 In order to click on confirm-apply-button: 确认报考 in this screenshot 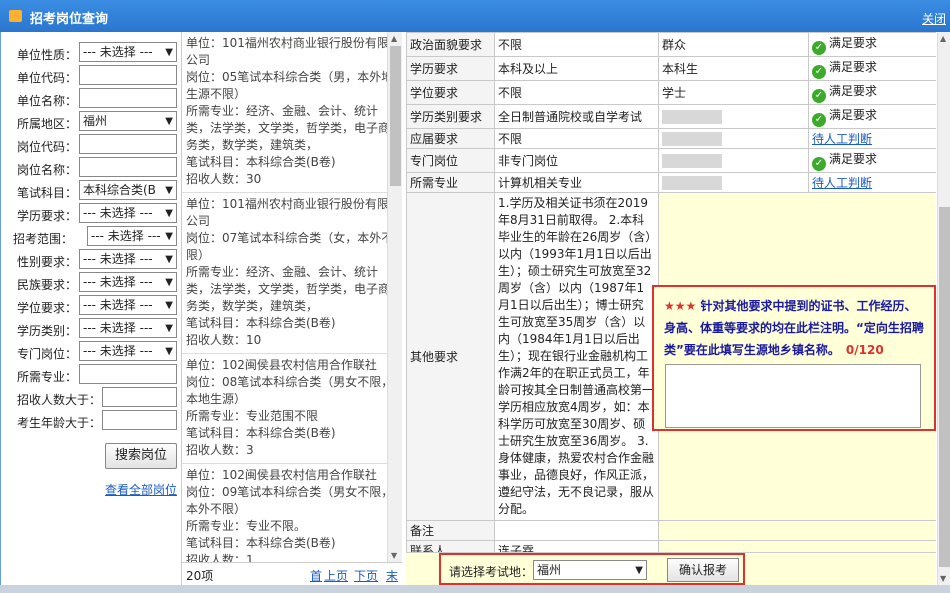, I will do `click(703, 570)`.